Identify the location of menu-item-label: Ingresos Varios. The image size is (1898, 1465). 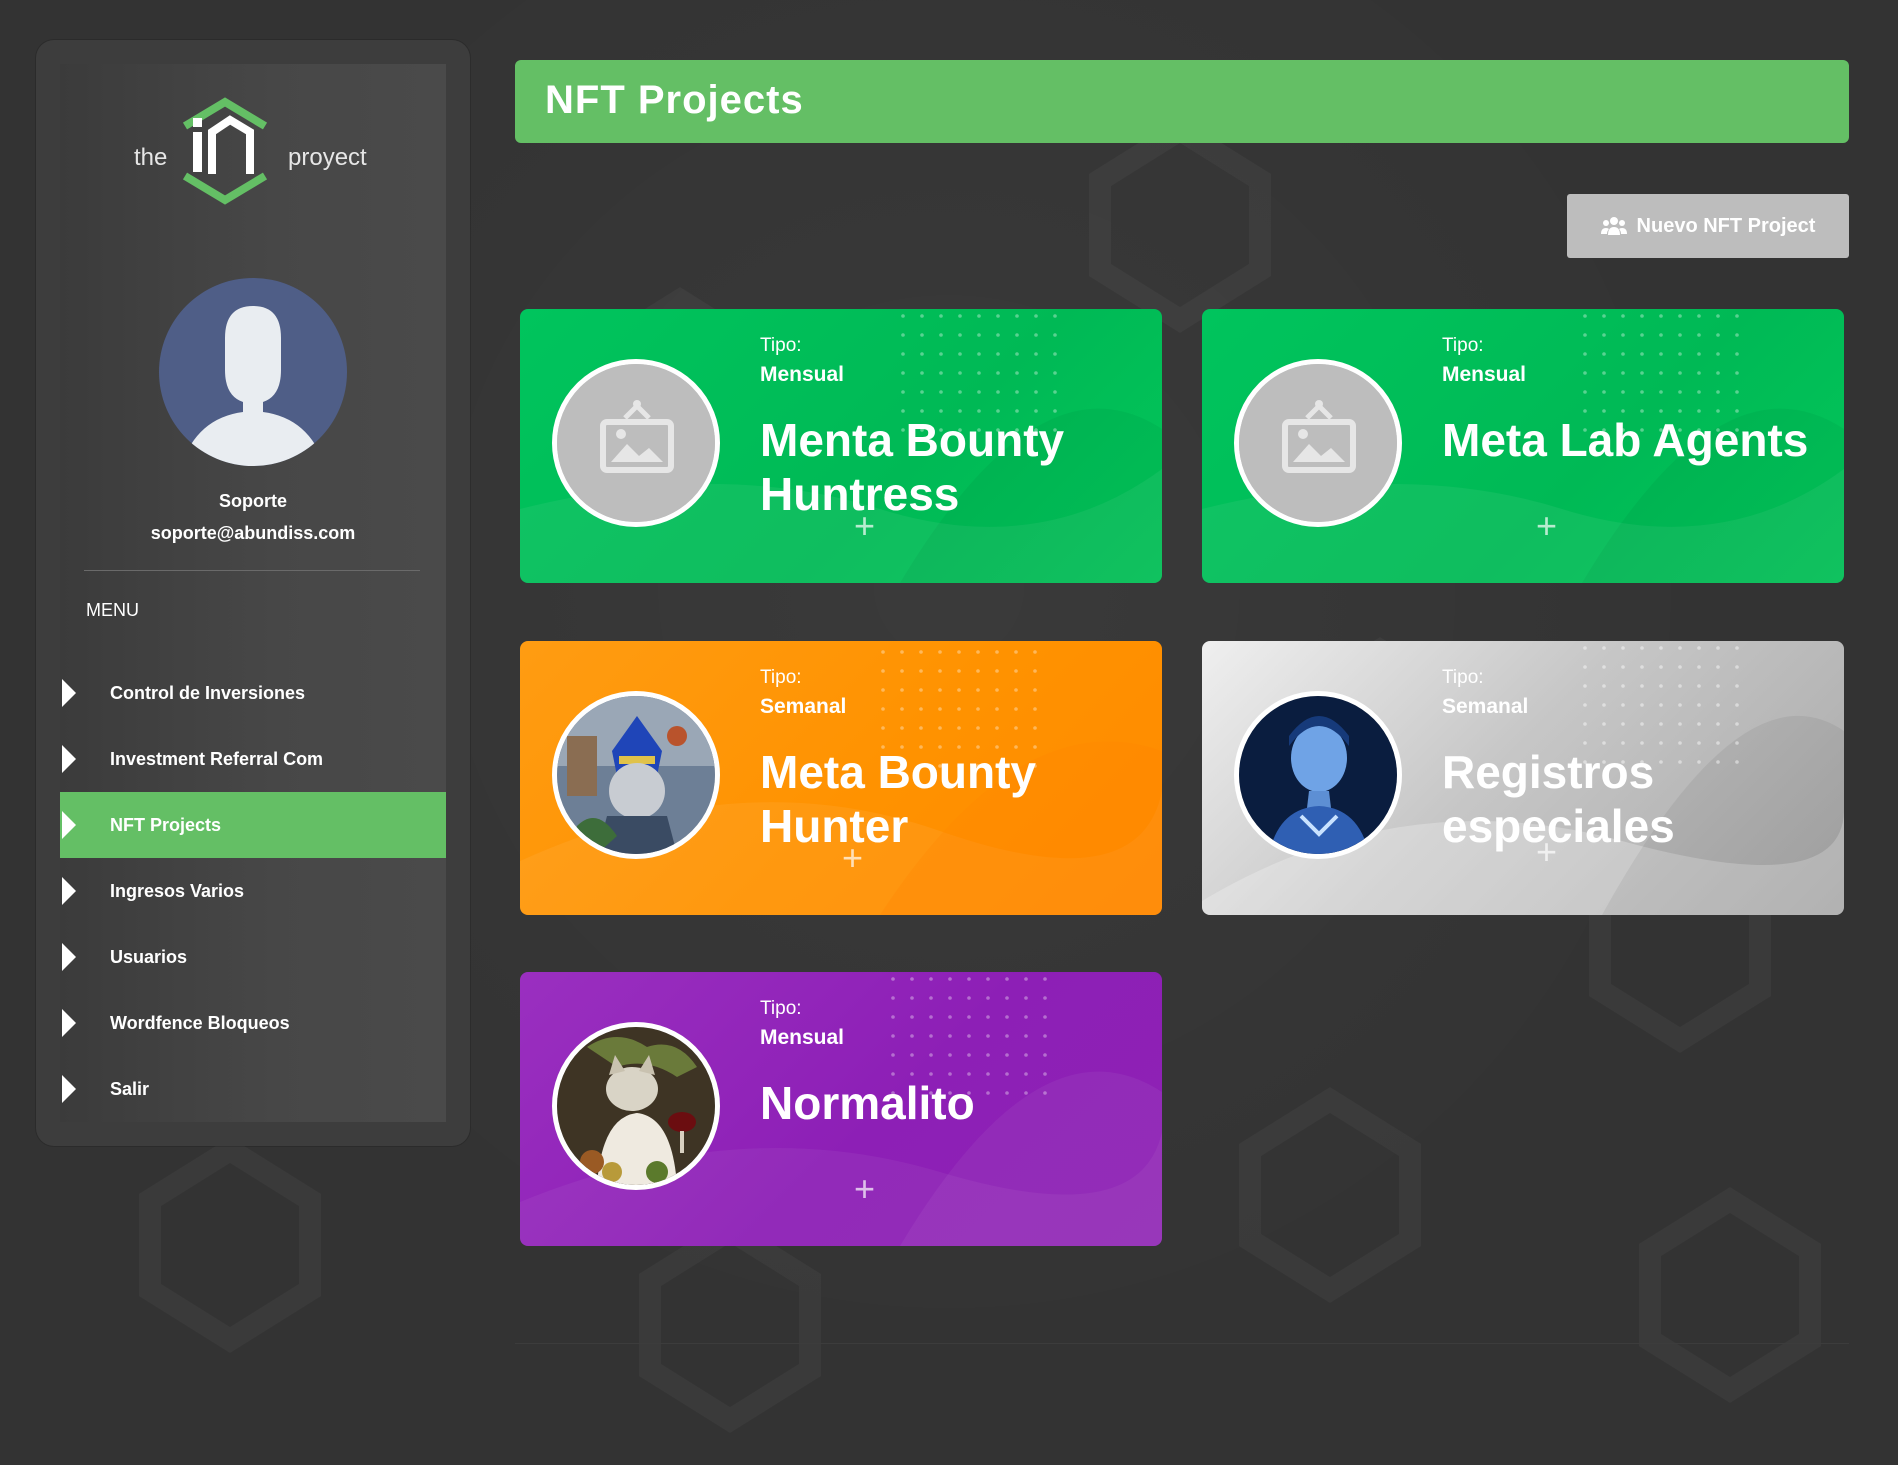
(177, 890).